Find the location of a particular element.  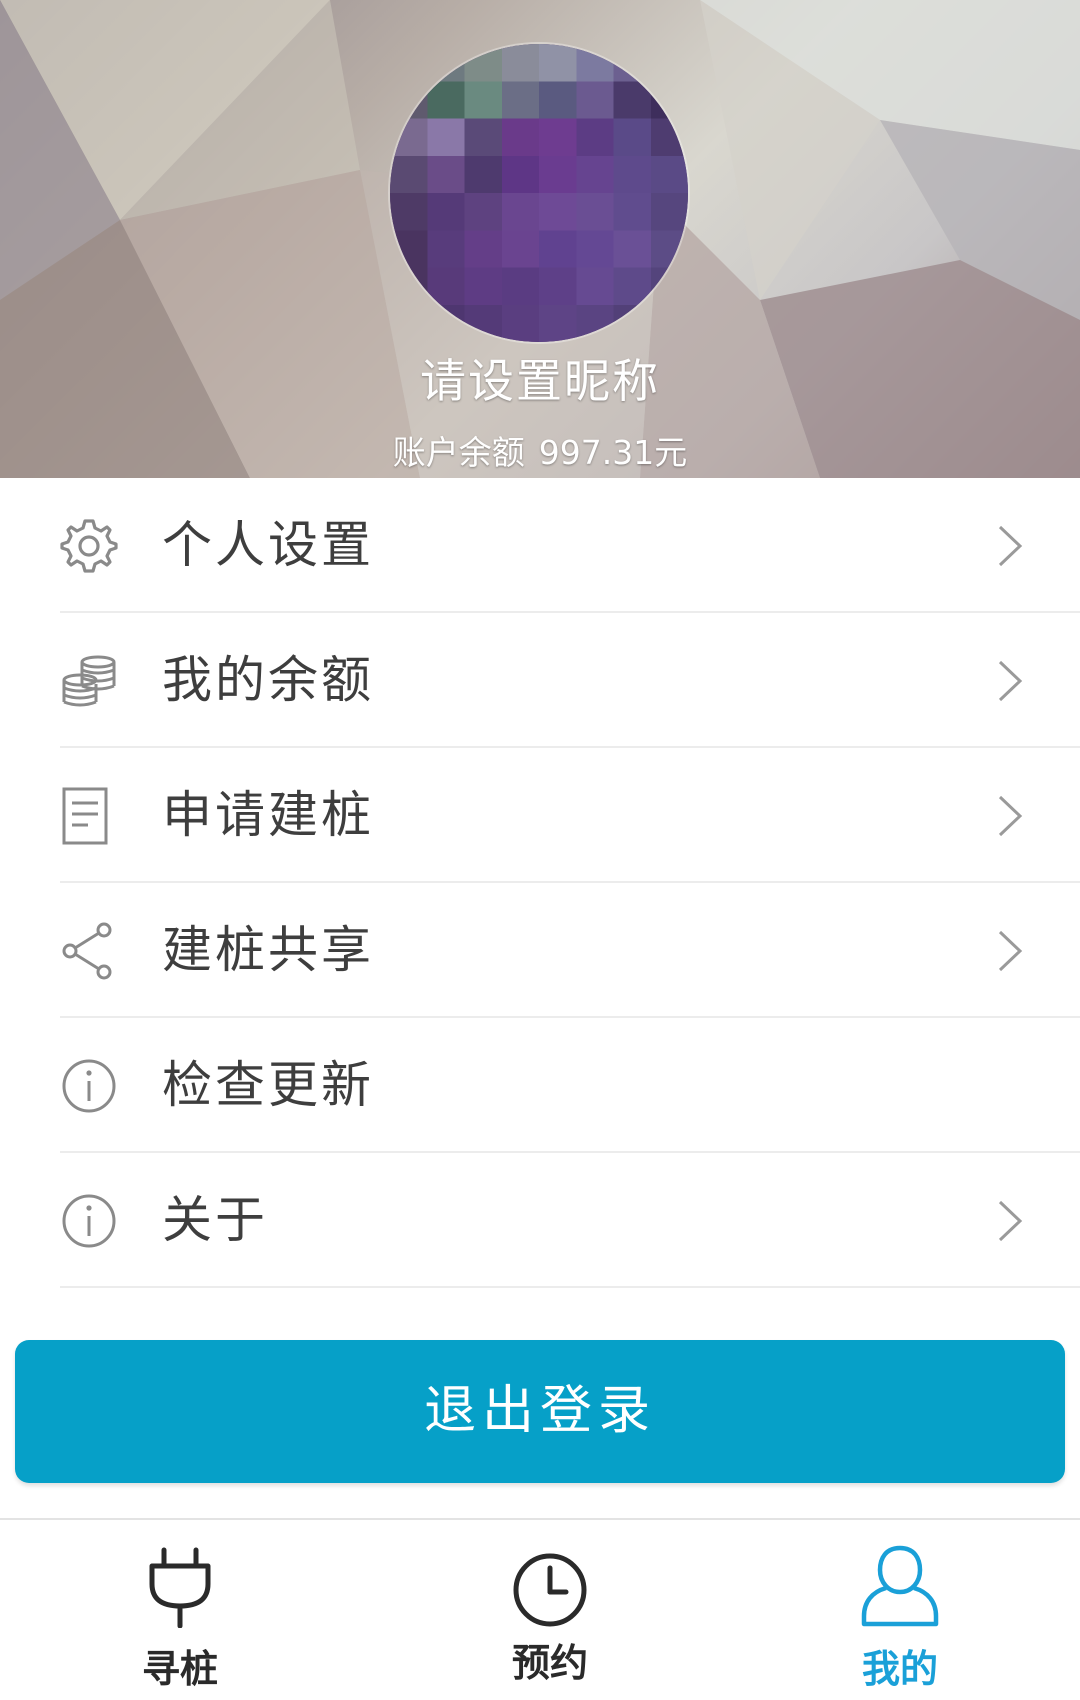

balance-label: 账户余额 is located at coordinates (458, 452).